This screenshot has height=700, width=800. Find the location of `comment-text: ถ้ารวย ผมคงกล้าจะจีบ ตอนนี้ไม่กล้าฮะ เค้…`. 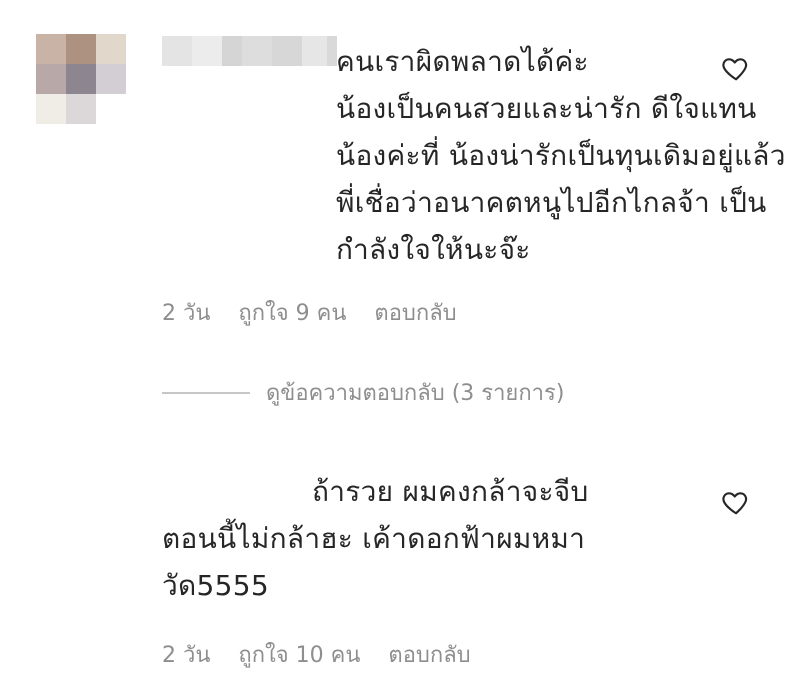

comment-text: ถ้ารวย ผมคงกล้าจะจีบ ตอนนี้ไม่กล้าฮะ เค้… is located at coordinates (375, 538).